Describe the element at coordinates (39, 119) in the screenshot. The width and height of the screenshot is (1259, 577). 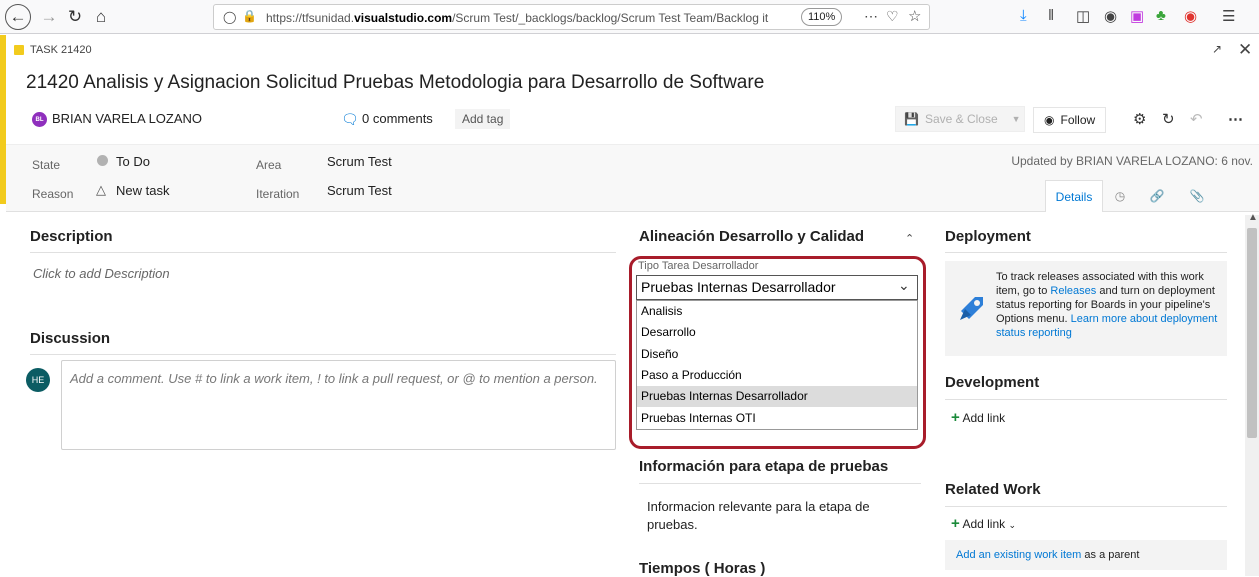
I see `assignee-avatar: BL` at that location.